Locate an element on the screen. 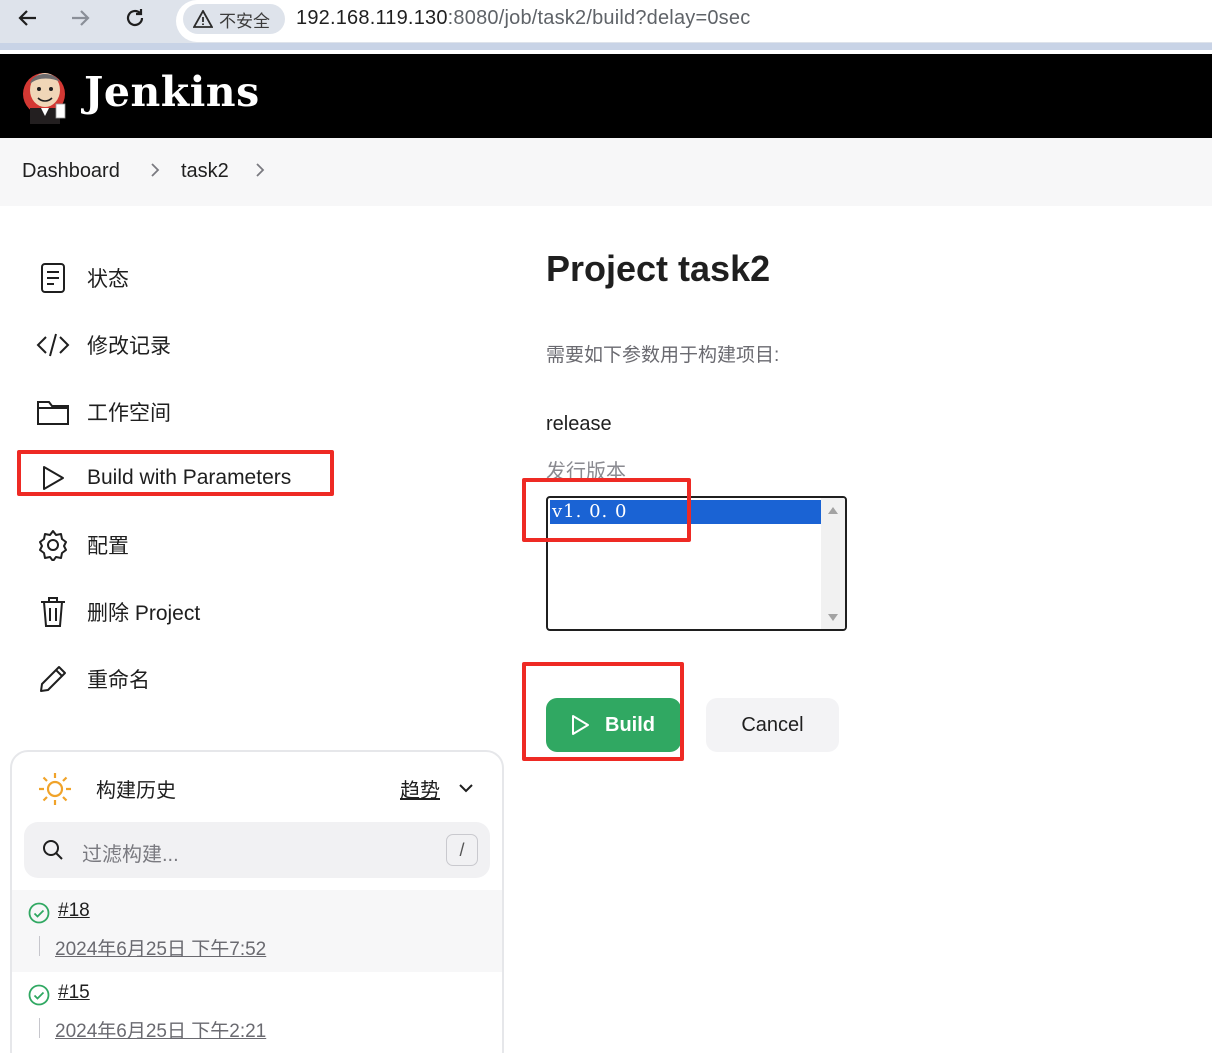 Image resolution: width=1212 pixels, height=1053 pixels. toolbar-divider is located at coordinates (606, 46).